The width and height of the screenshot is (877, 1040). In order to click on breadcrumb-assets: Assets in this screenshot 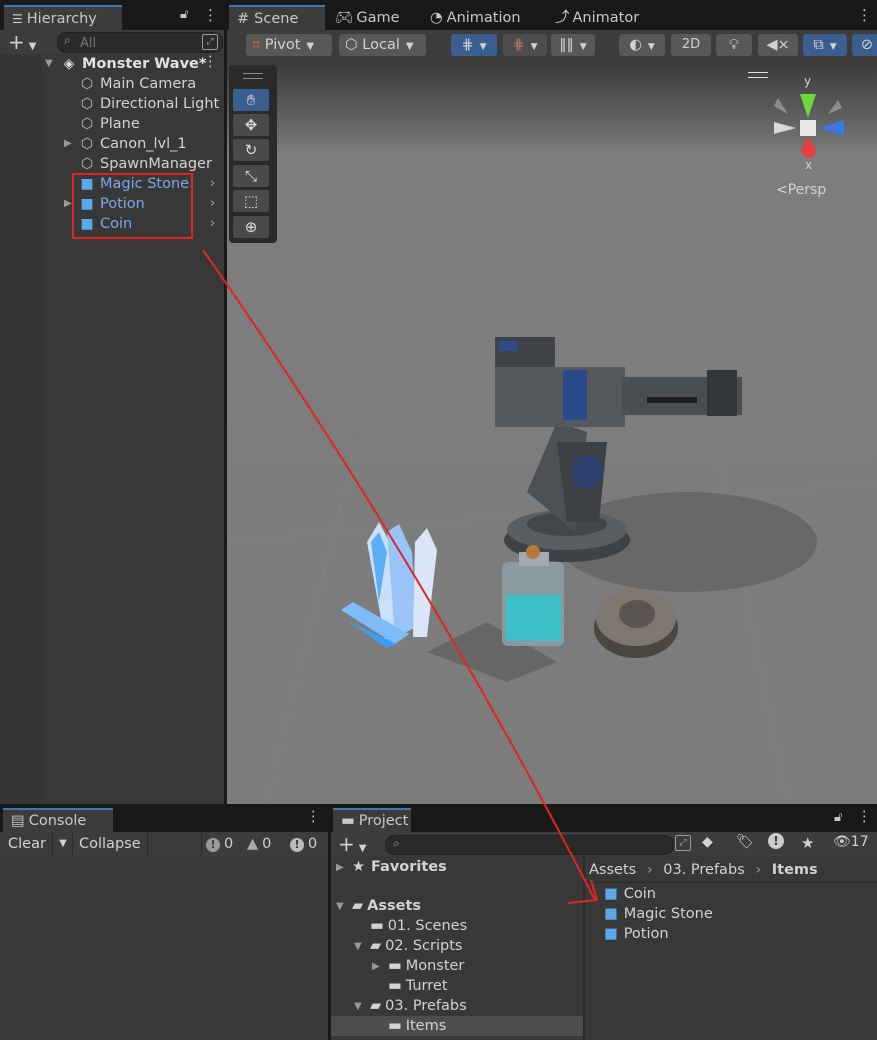, I will do `click(612, 870)`.